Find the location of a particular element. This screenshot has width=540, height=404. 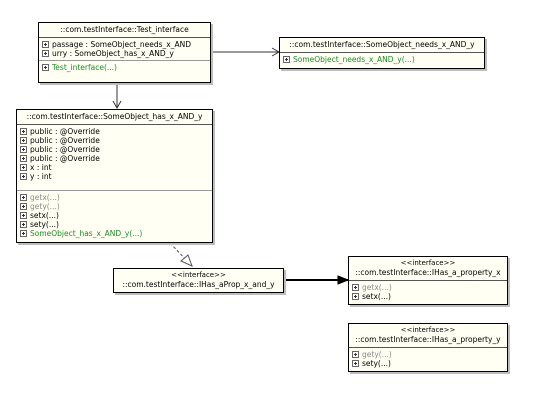

operation-list: getx(...) setx(...) is located at coordinates (428, 292).